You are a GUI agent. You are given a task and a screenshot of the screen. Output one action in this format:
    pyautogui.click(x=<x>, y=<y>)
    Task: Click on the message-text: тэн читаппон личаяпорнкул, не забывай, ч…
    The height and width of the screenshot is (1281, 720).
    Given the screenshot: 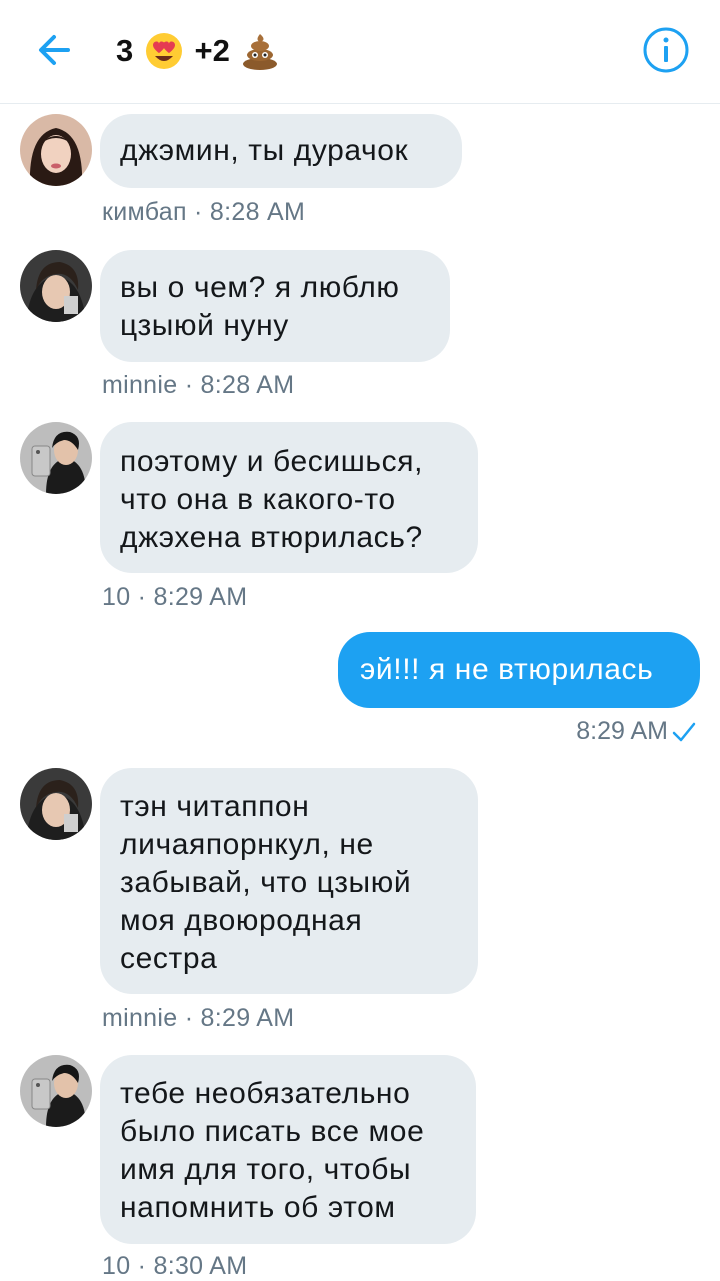 What is the action you would take?
    pyautogui.click(x=266, y=882)
    